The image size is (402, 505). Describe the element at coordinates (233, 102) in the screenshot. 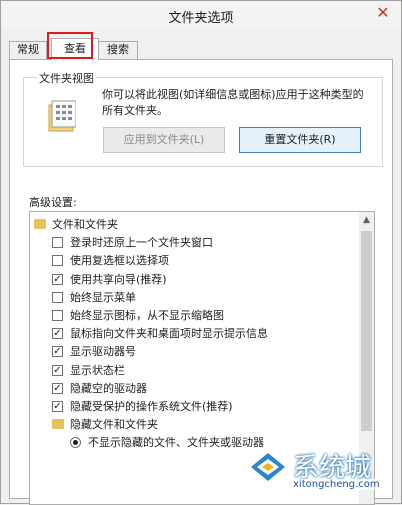

I see `folder-view-description: 你可以将此视图(如详细信息或图标)应用于这种类型的所有文件夹。` at that location.